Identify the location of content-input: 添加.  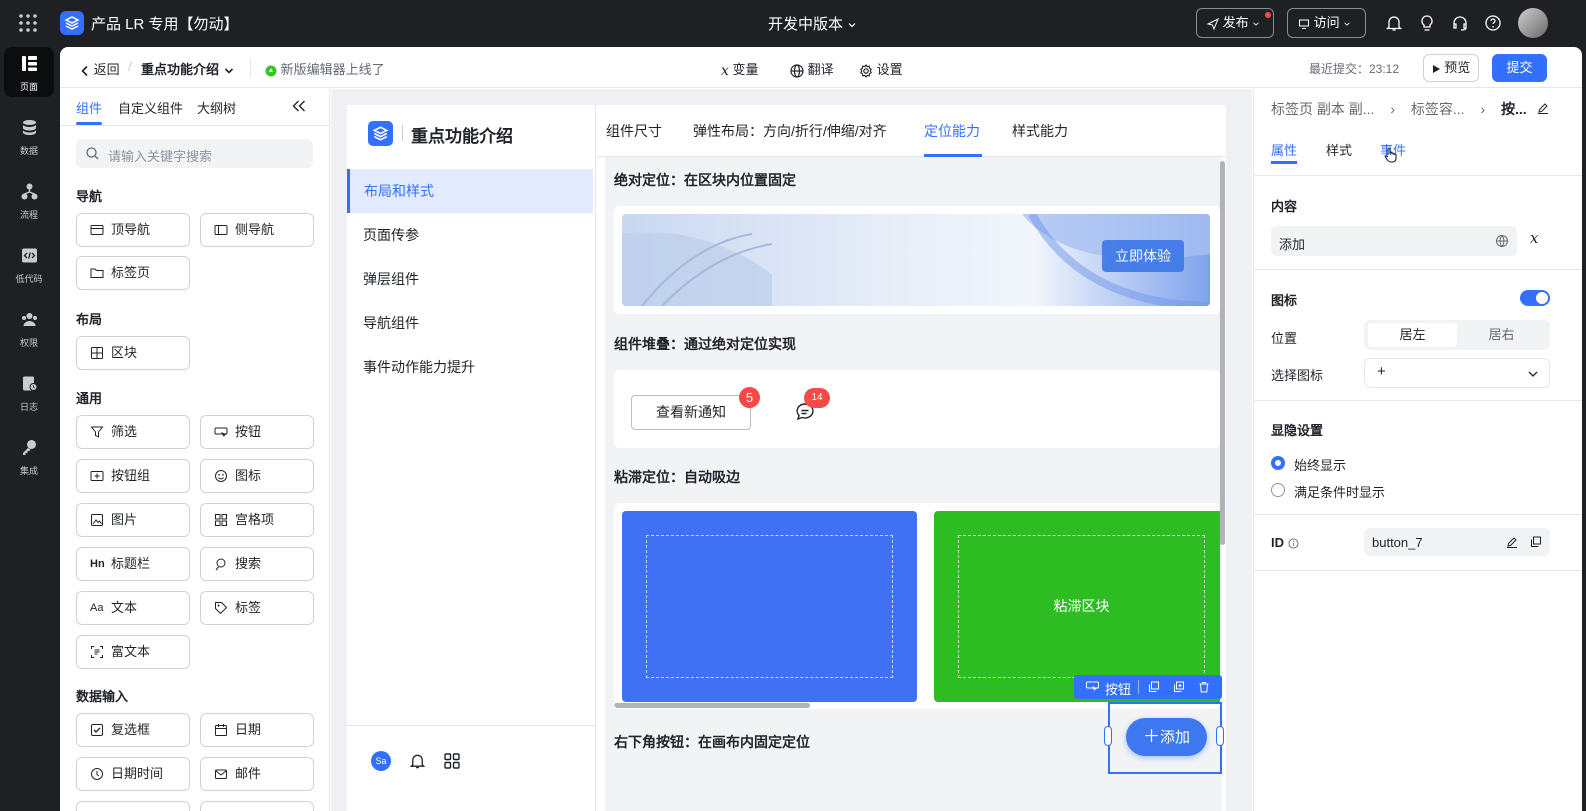
(1394, 241).